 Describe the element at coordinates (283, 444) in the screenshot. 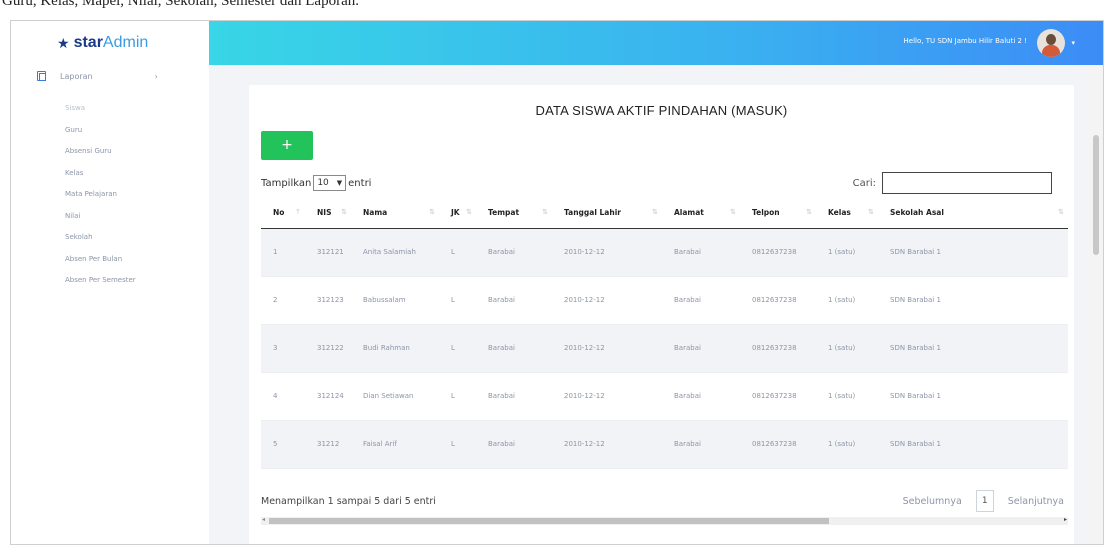

I see `cell-no: 5` at that location.